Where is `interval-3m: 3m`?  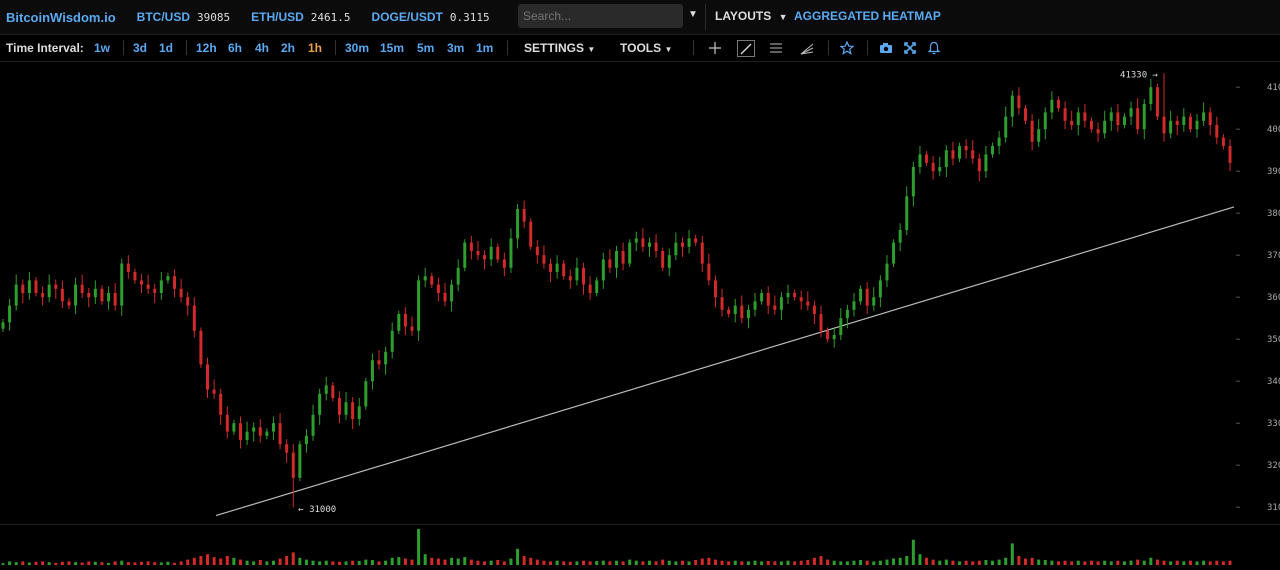 interval-3m: 3m is located at coordinates (455, 48).